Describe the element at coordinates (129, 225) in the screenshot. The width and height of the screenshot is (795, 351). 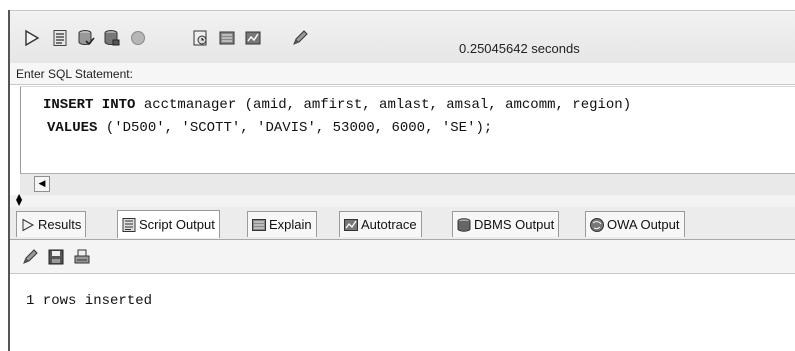
I see `script-icon` at that location.